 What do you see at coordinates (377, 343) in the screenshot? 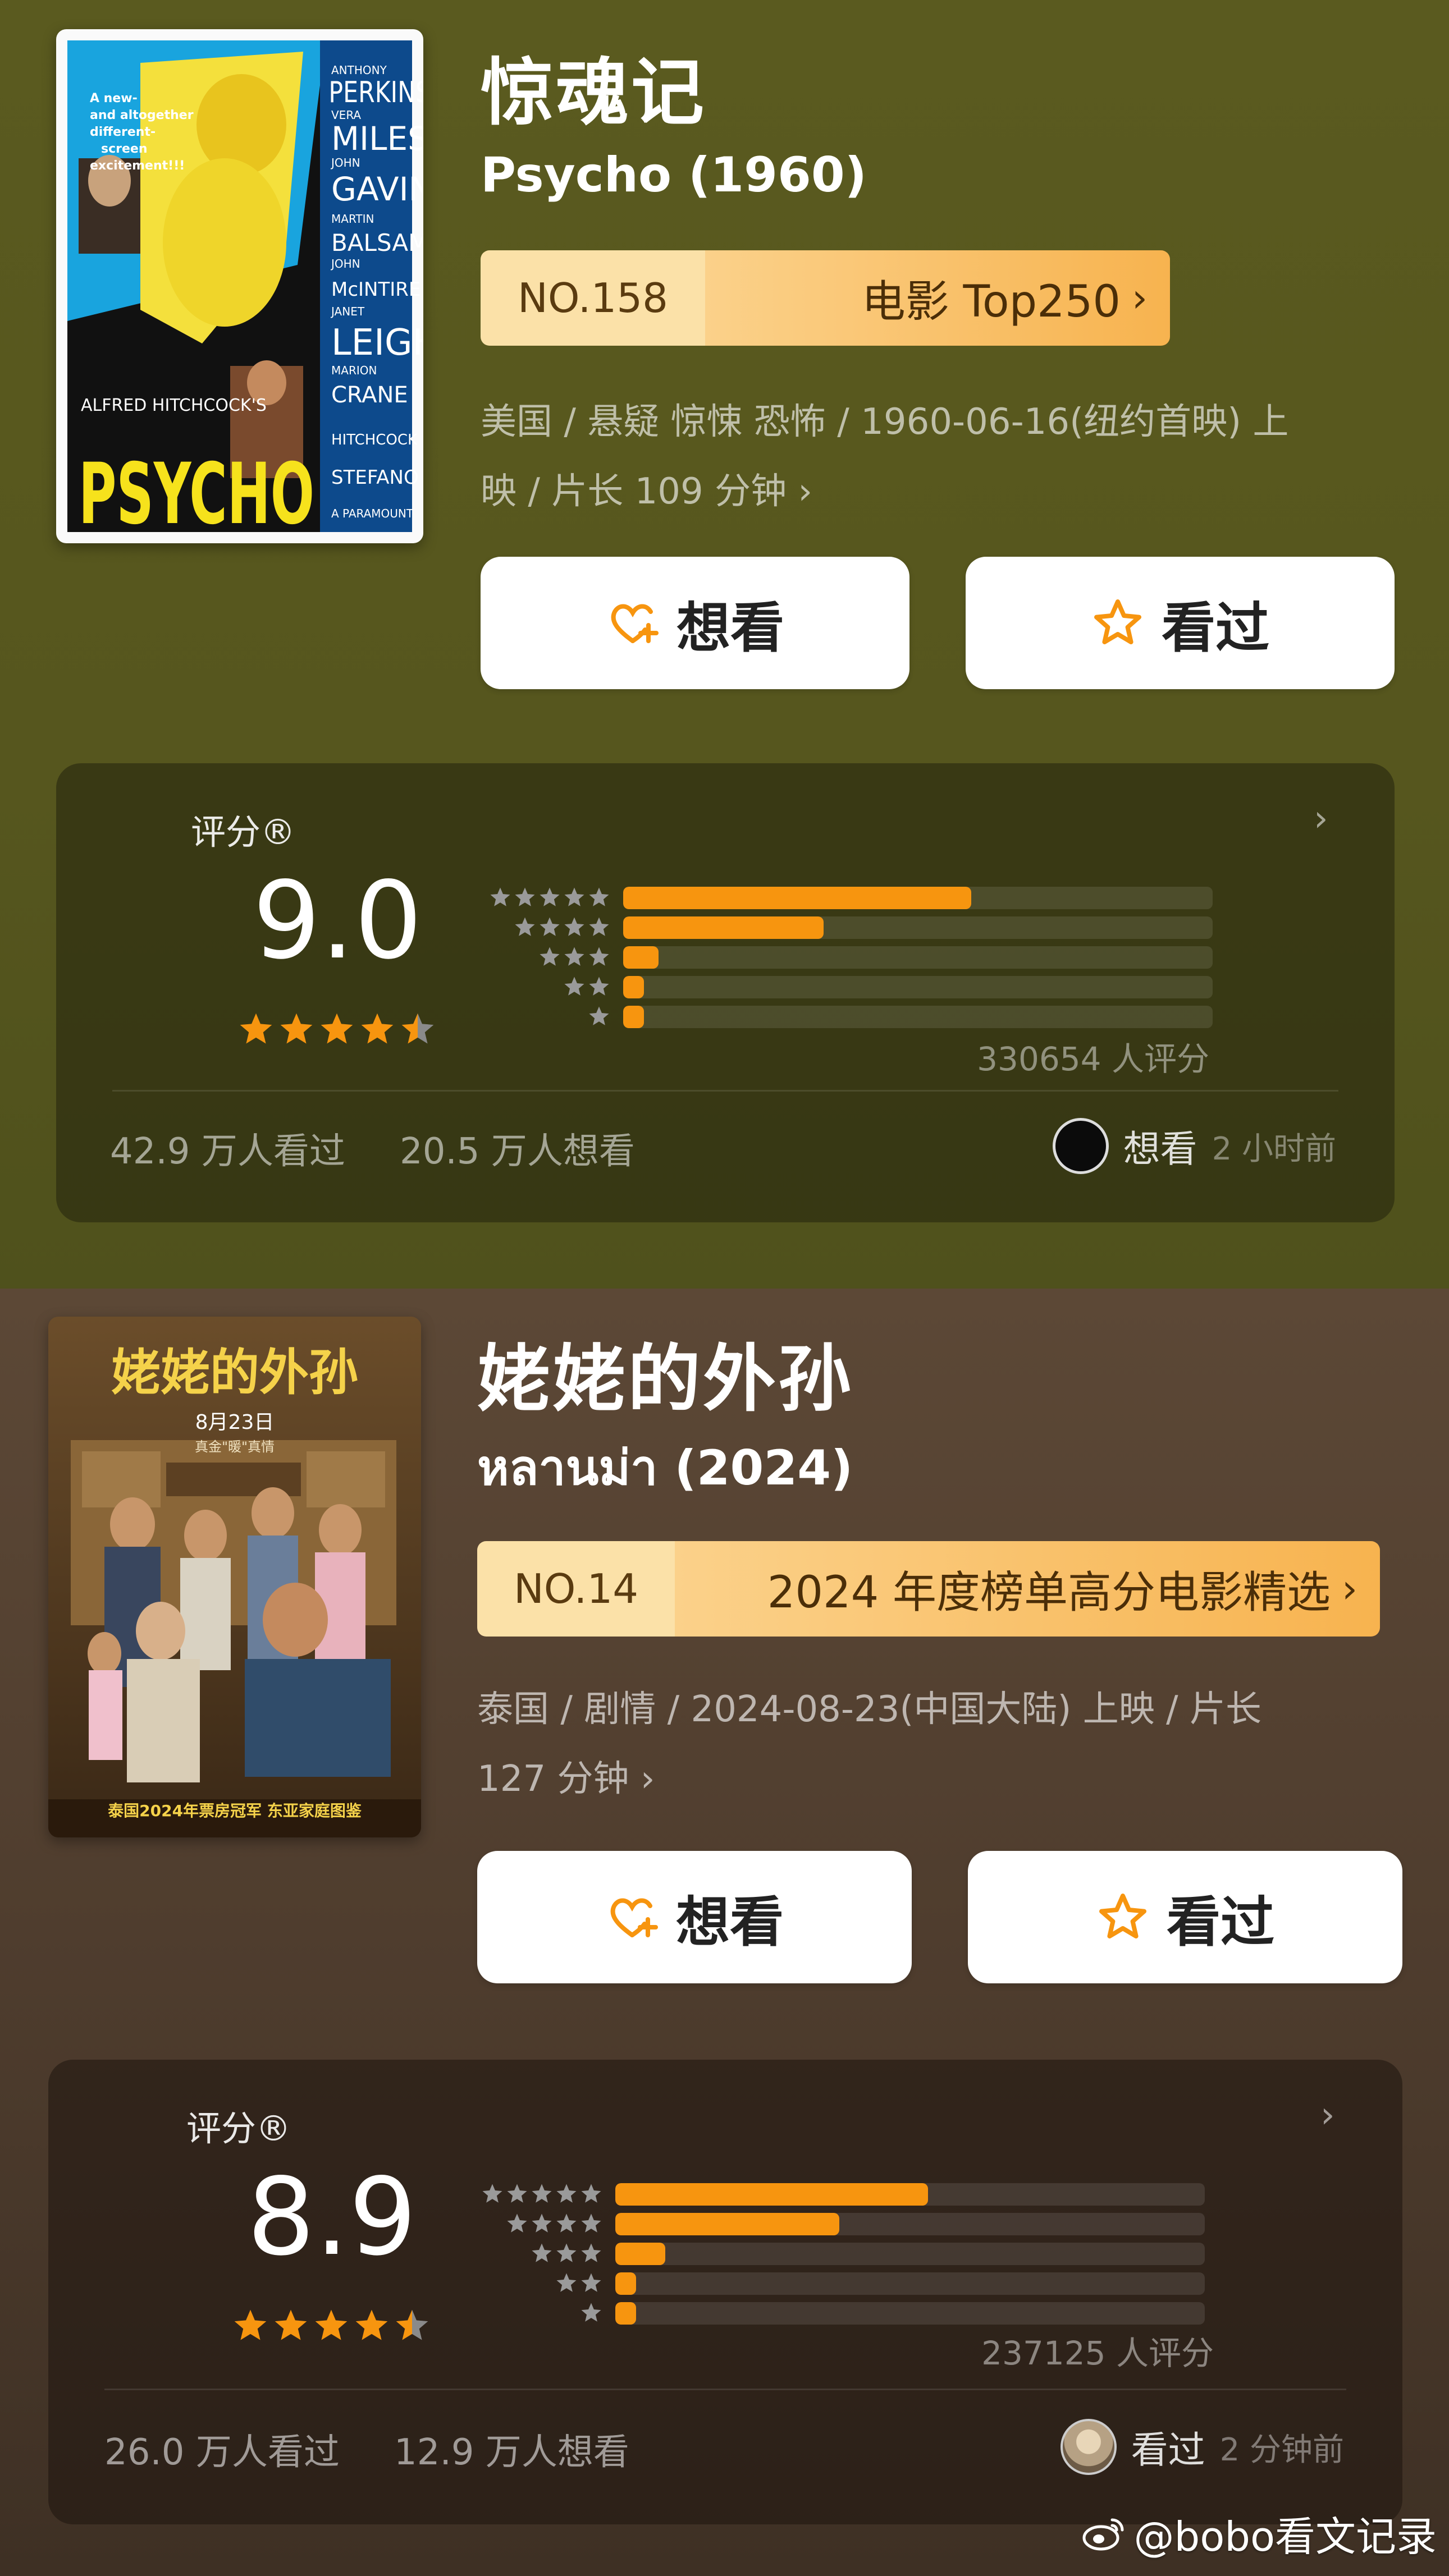
I see `poster-cast-11: LEIGH` at bounding box center [377, 343].